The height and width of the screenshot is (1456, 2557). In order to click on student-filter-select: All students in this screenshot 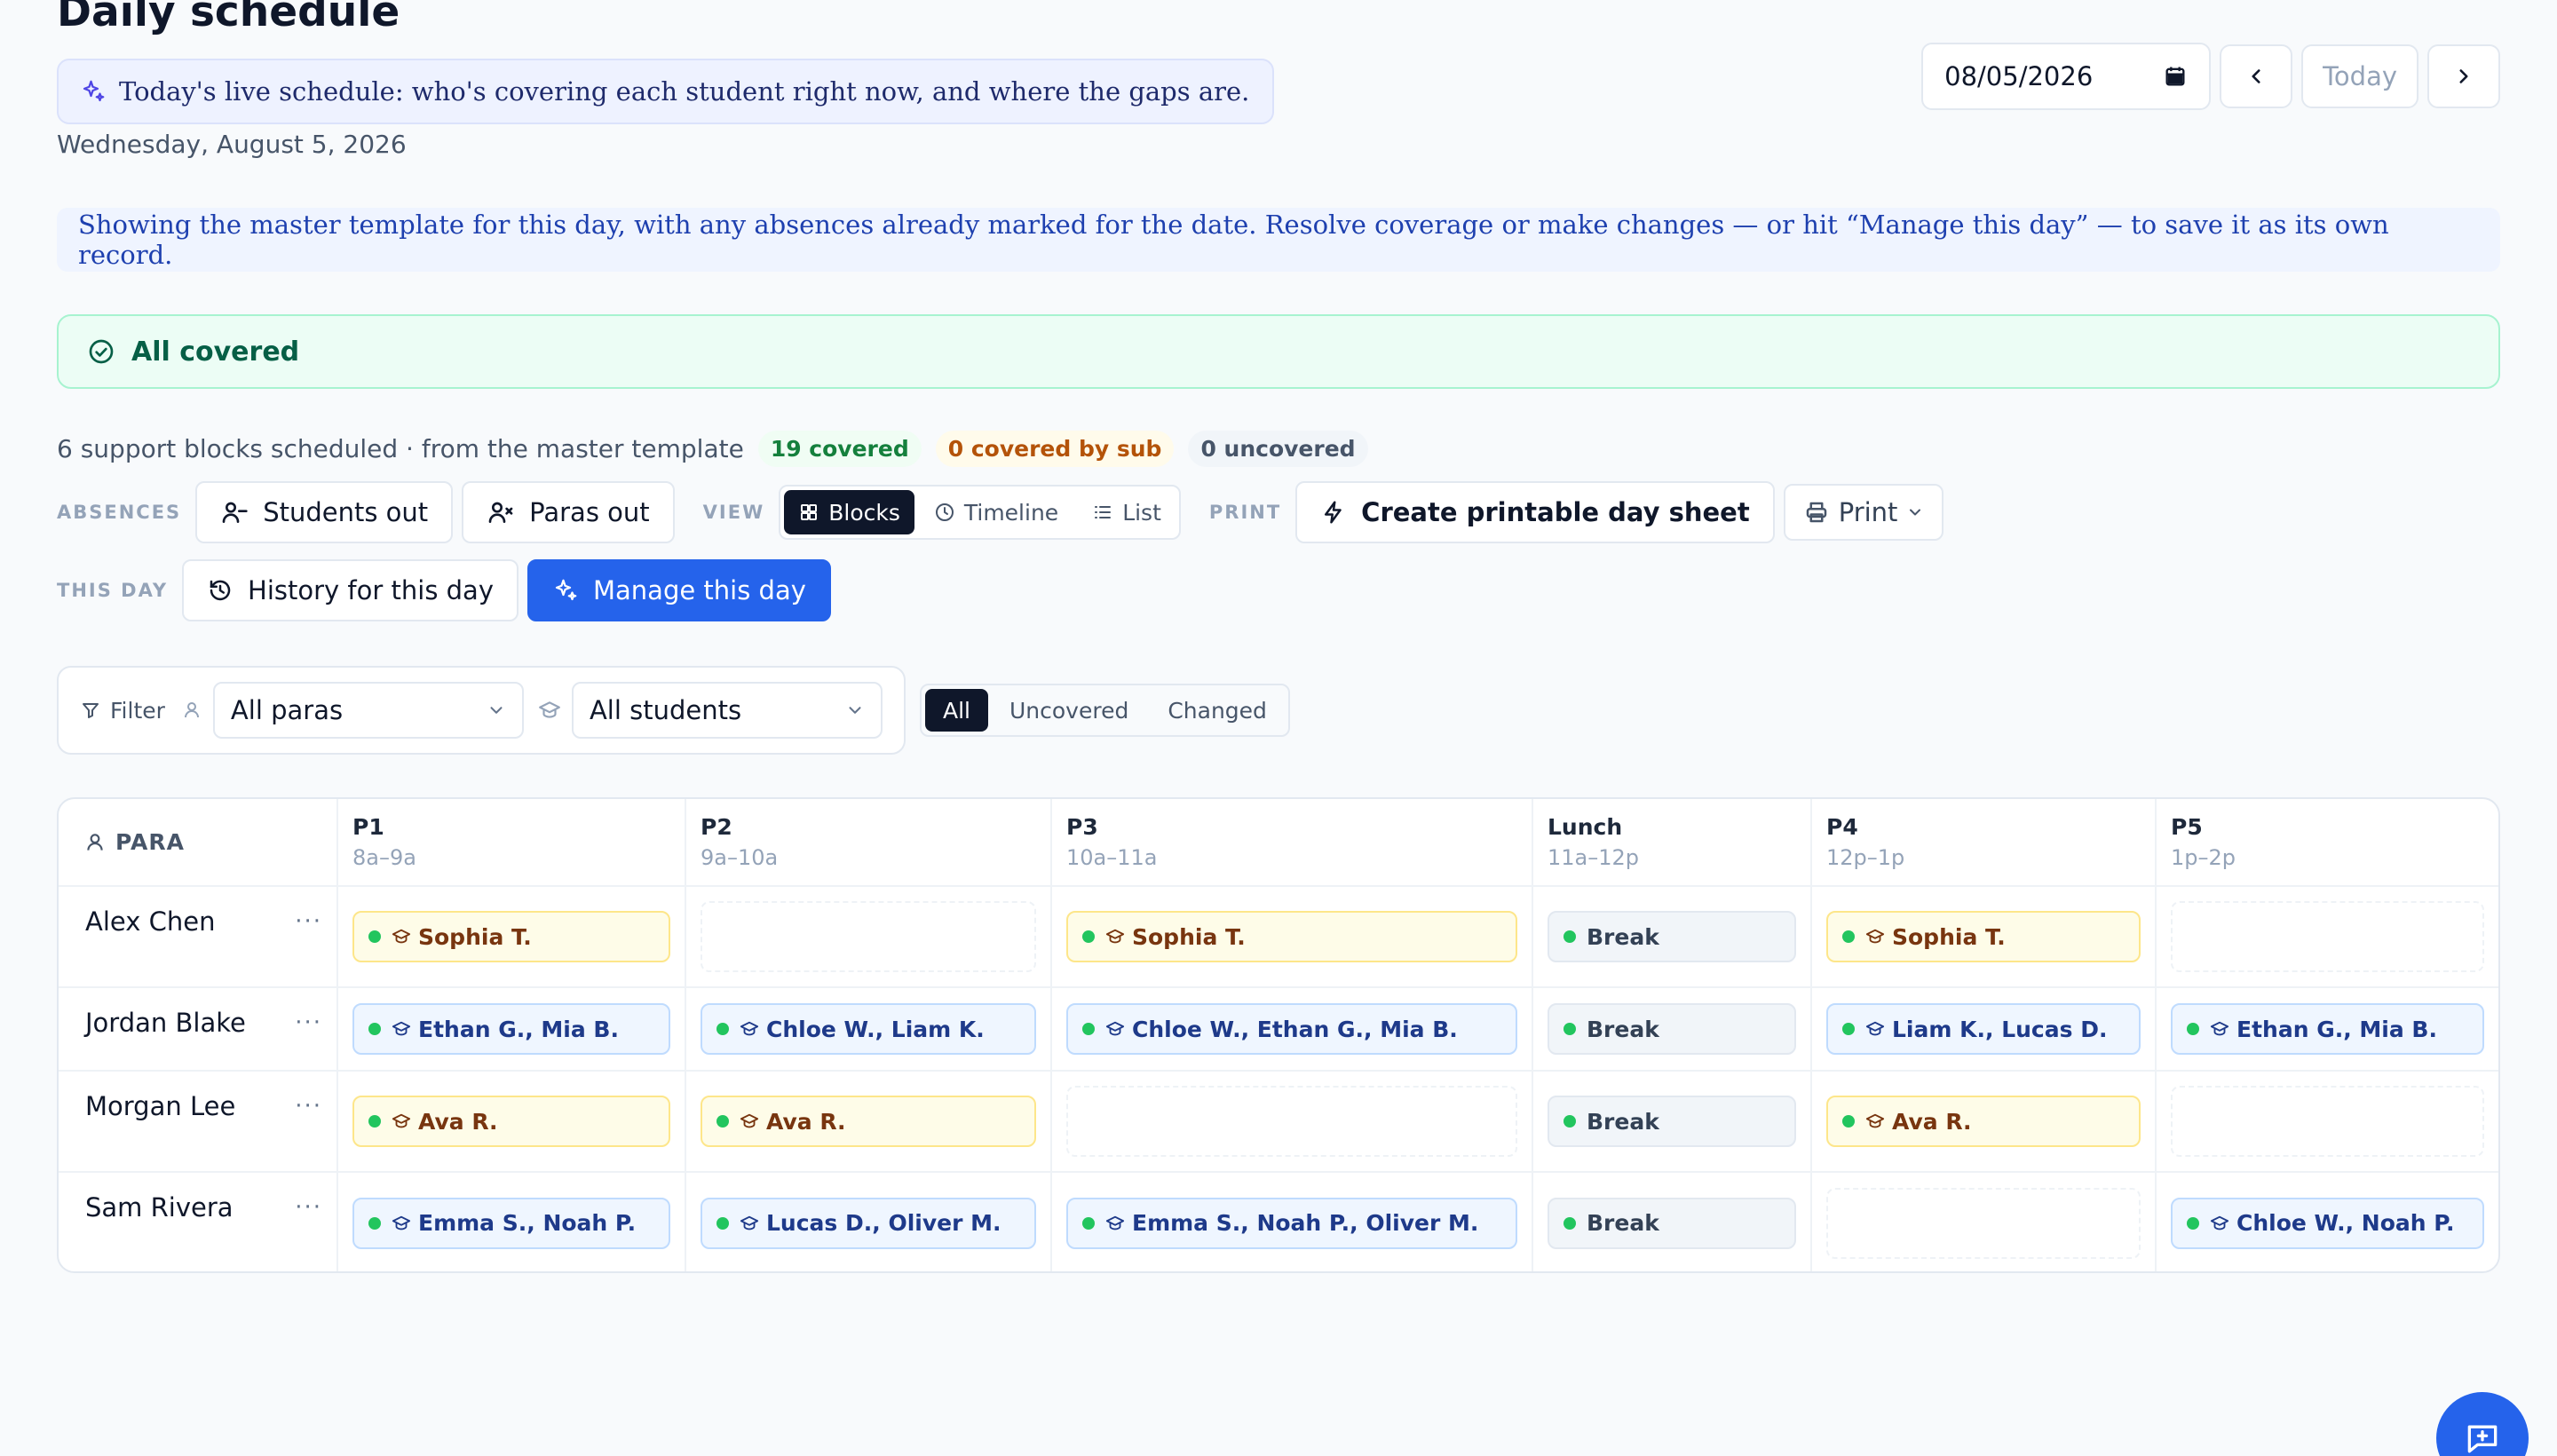, I will do `click(727, 710)`.